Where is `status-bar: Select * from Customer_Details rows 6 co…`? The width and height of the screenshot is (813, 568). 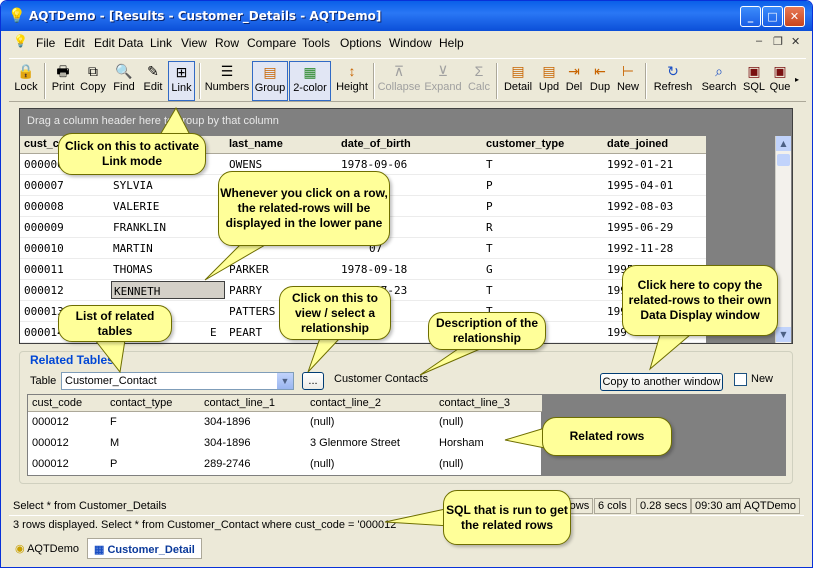 status-bar: Select * from Customer_Details rows 6 co… is located at coordinates (406, 506).